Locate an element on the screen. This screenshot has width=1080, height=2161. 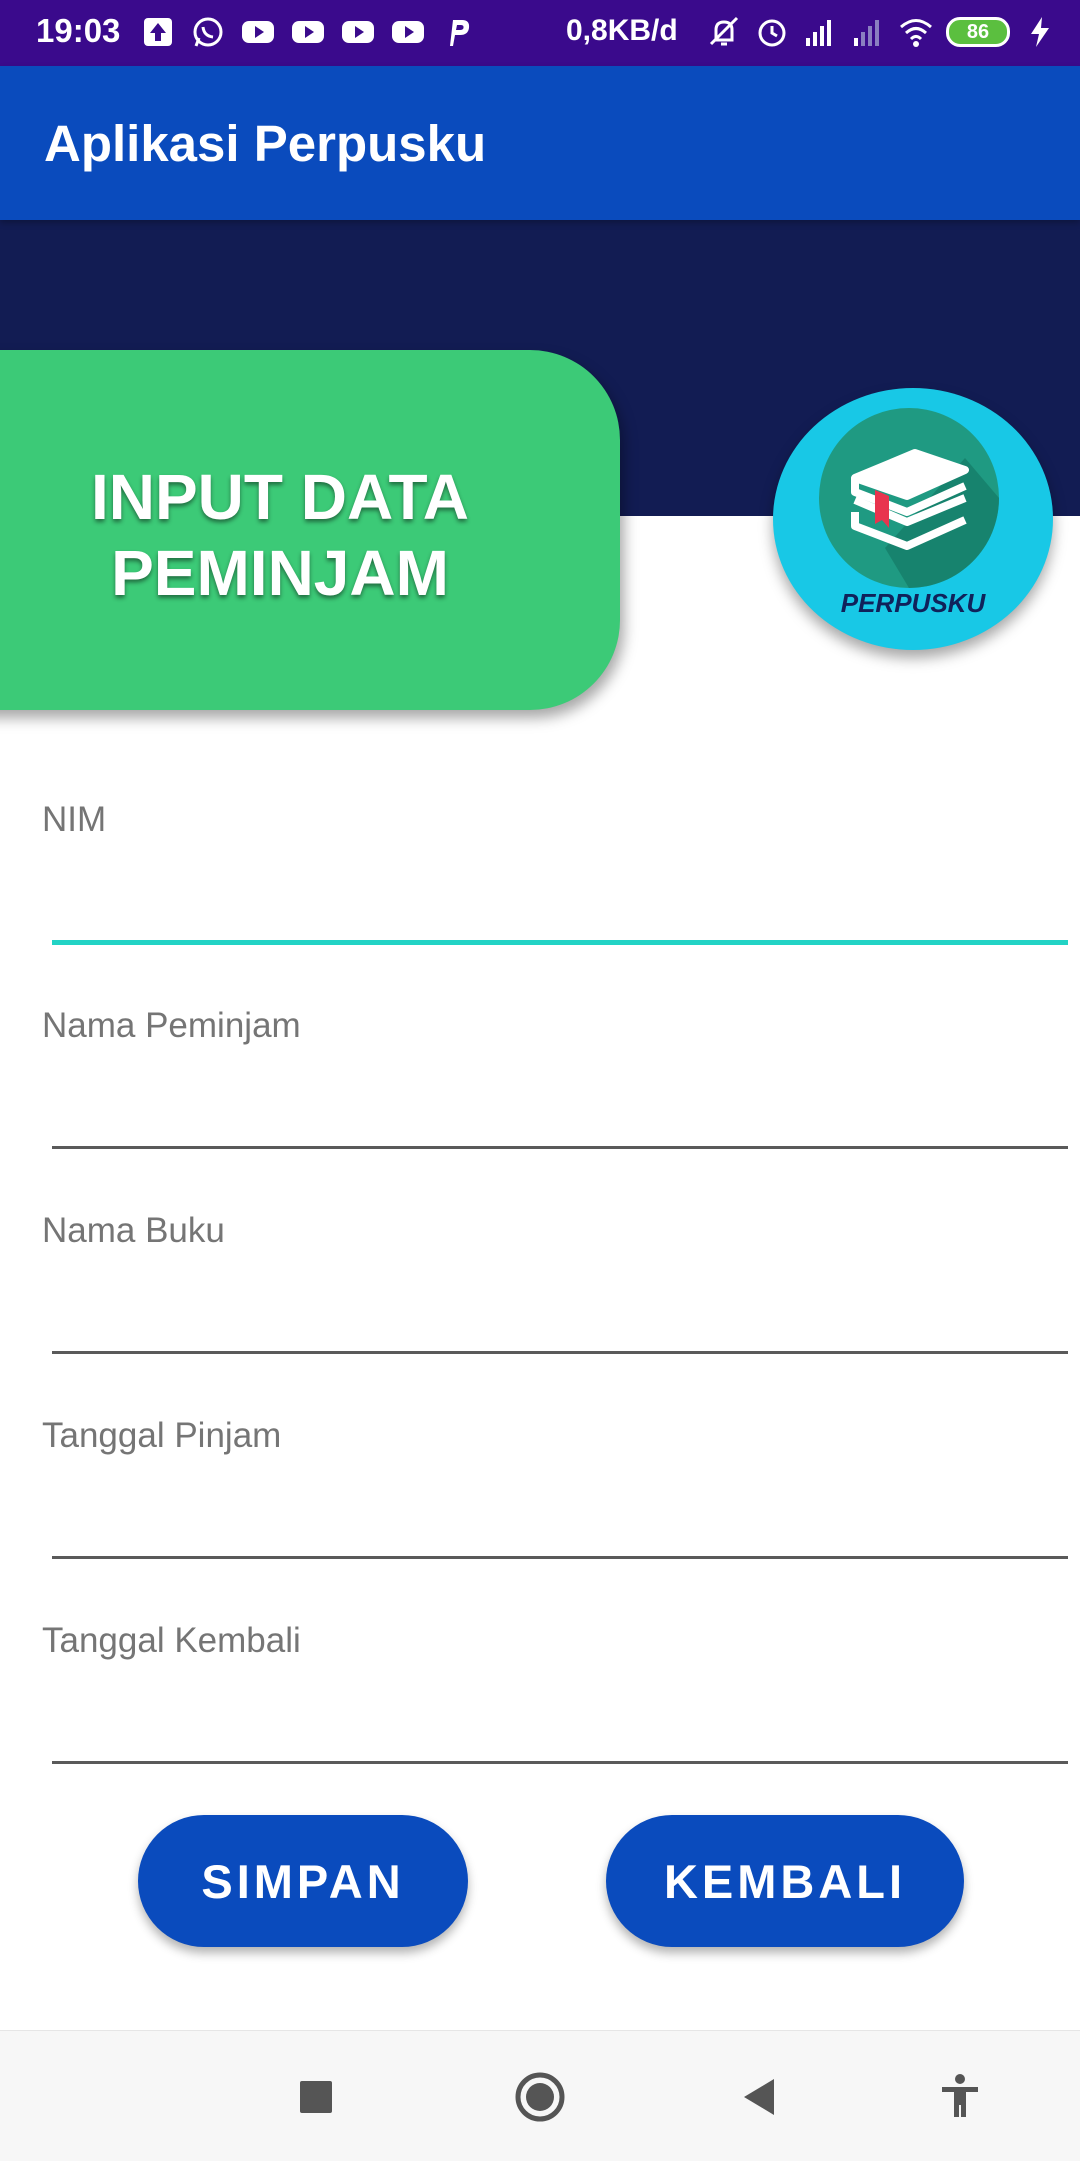
tanggal-pinjam-label: Tanggal Pinjam is located at coordinates (162, 1435).